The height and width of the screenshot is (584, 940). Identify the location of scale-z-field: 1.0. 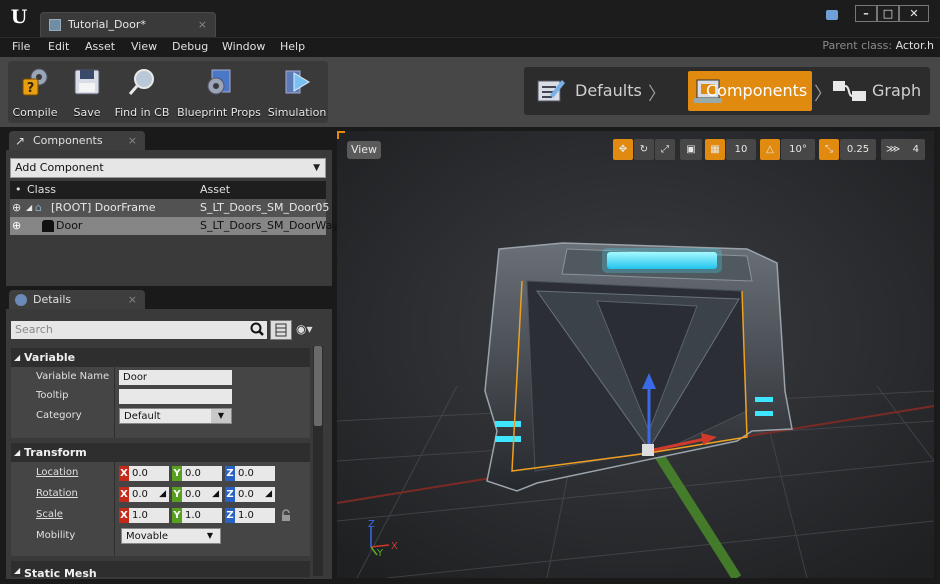
(255, 515).